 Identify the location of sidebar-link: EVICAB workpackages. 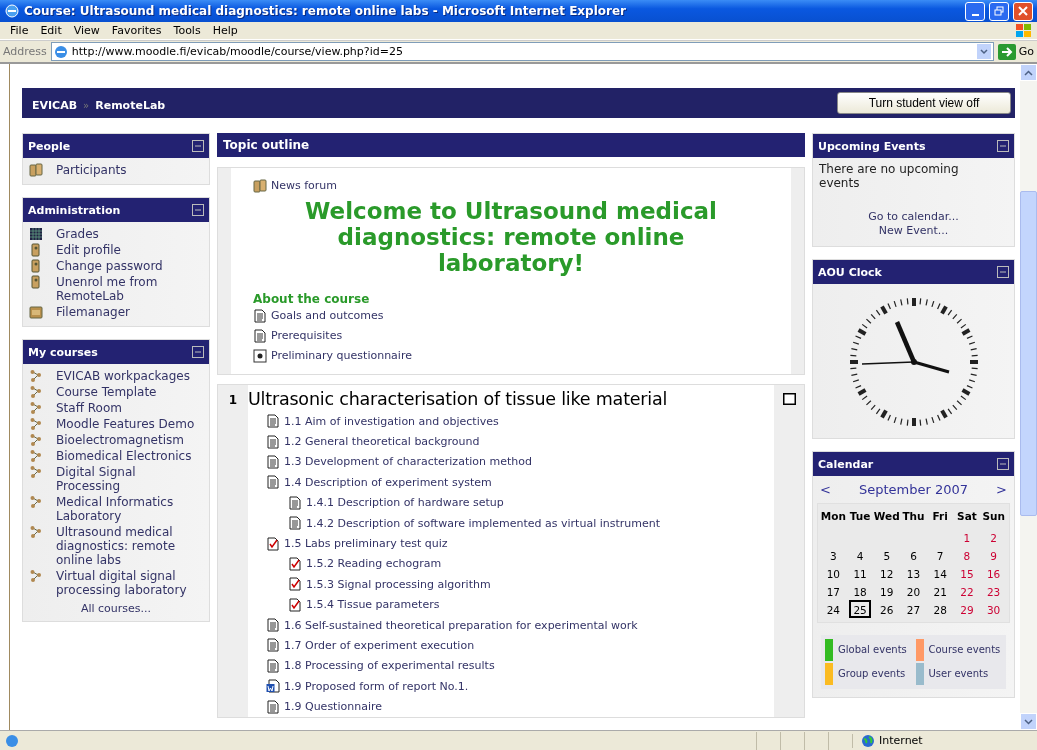
(116, 376).